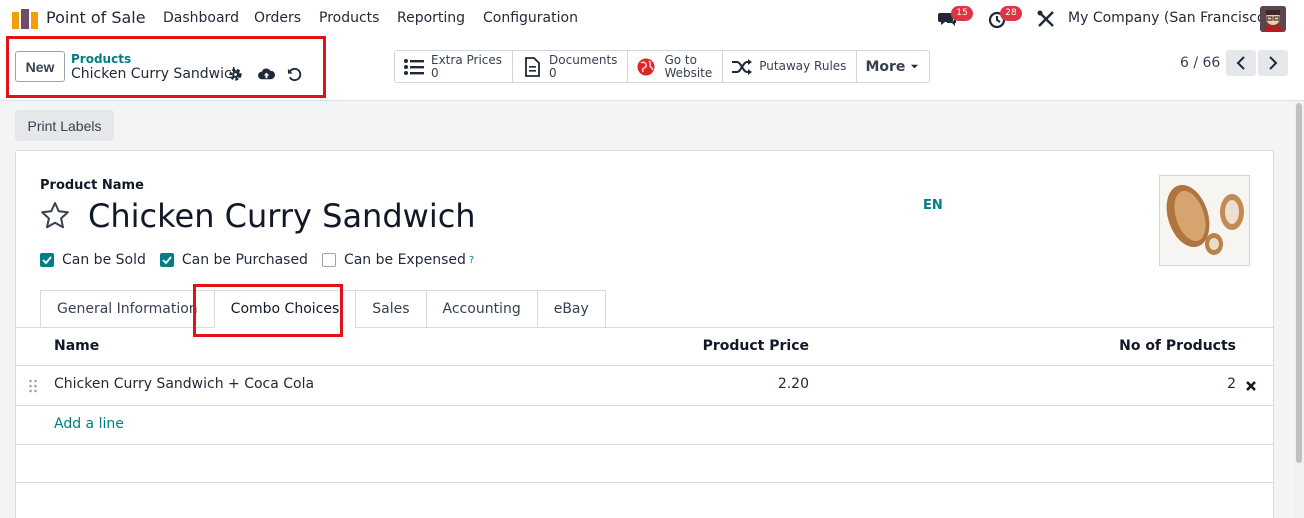  Describe the element at coordinates (127, 309) in the screenshot. I see `tab-general-information: General Information` at that location.